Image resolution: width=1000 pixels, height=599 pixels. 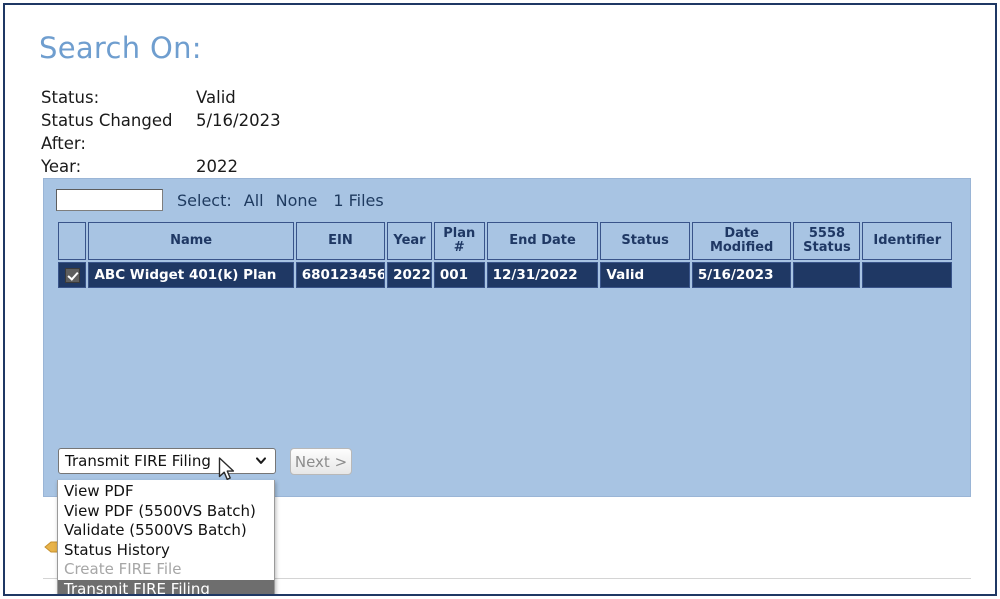 I want to click on cell-ein: 680123456, so click(x=340, y=275).